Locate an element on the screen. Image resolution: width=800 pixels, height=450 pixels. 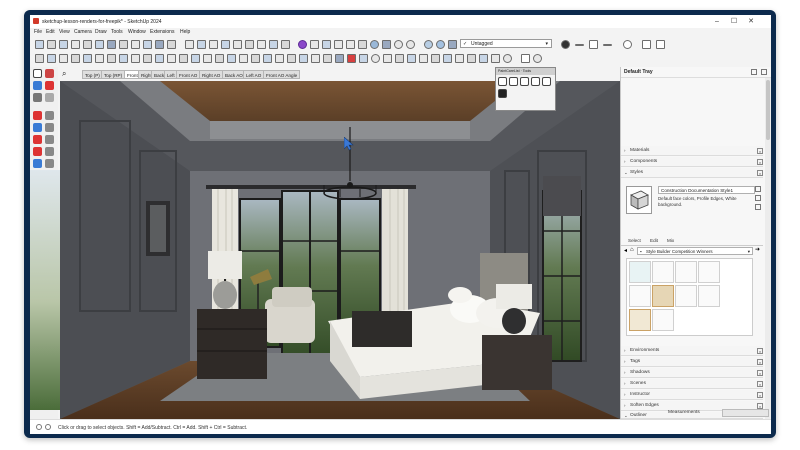
component-icon is located at coordinates (314, 44).